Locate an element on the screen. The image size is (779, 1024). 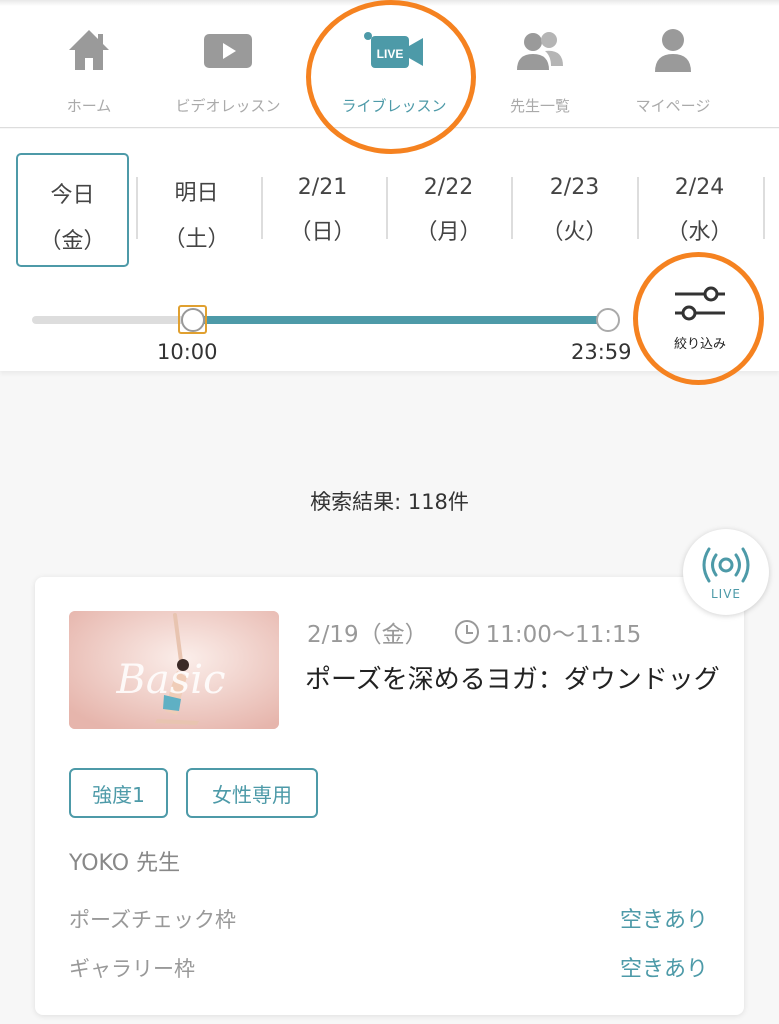
lesson-datetime: 2/19（金） 11:00〜11:15 is located at coordinates (474, 632).